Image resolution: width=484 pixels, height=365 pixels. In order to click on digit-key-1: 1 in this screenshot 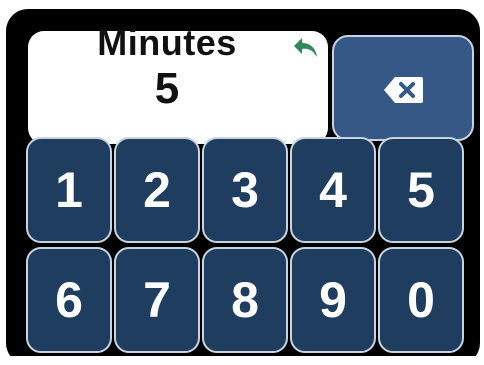, I will do `click(69, 190)`.